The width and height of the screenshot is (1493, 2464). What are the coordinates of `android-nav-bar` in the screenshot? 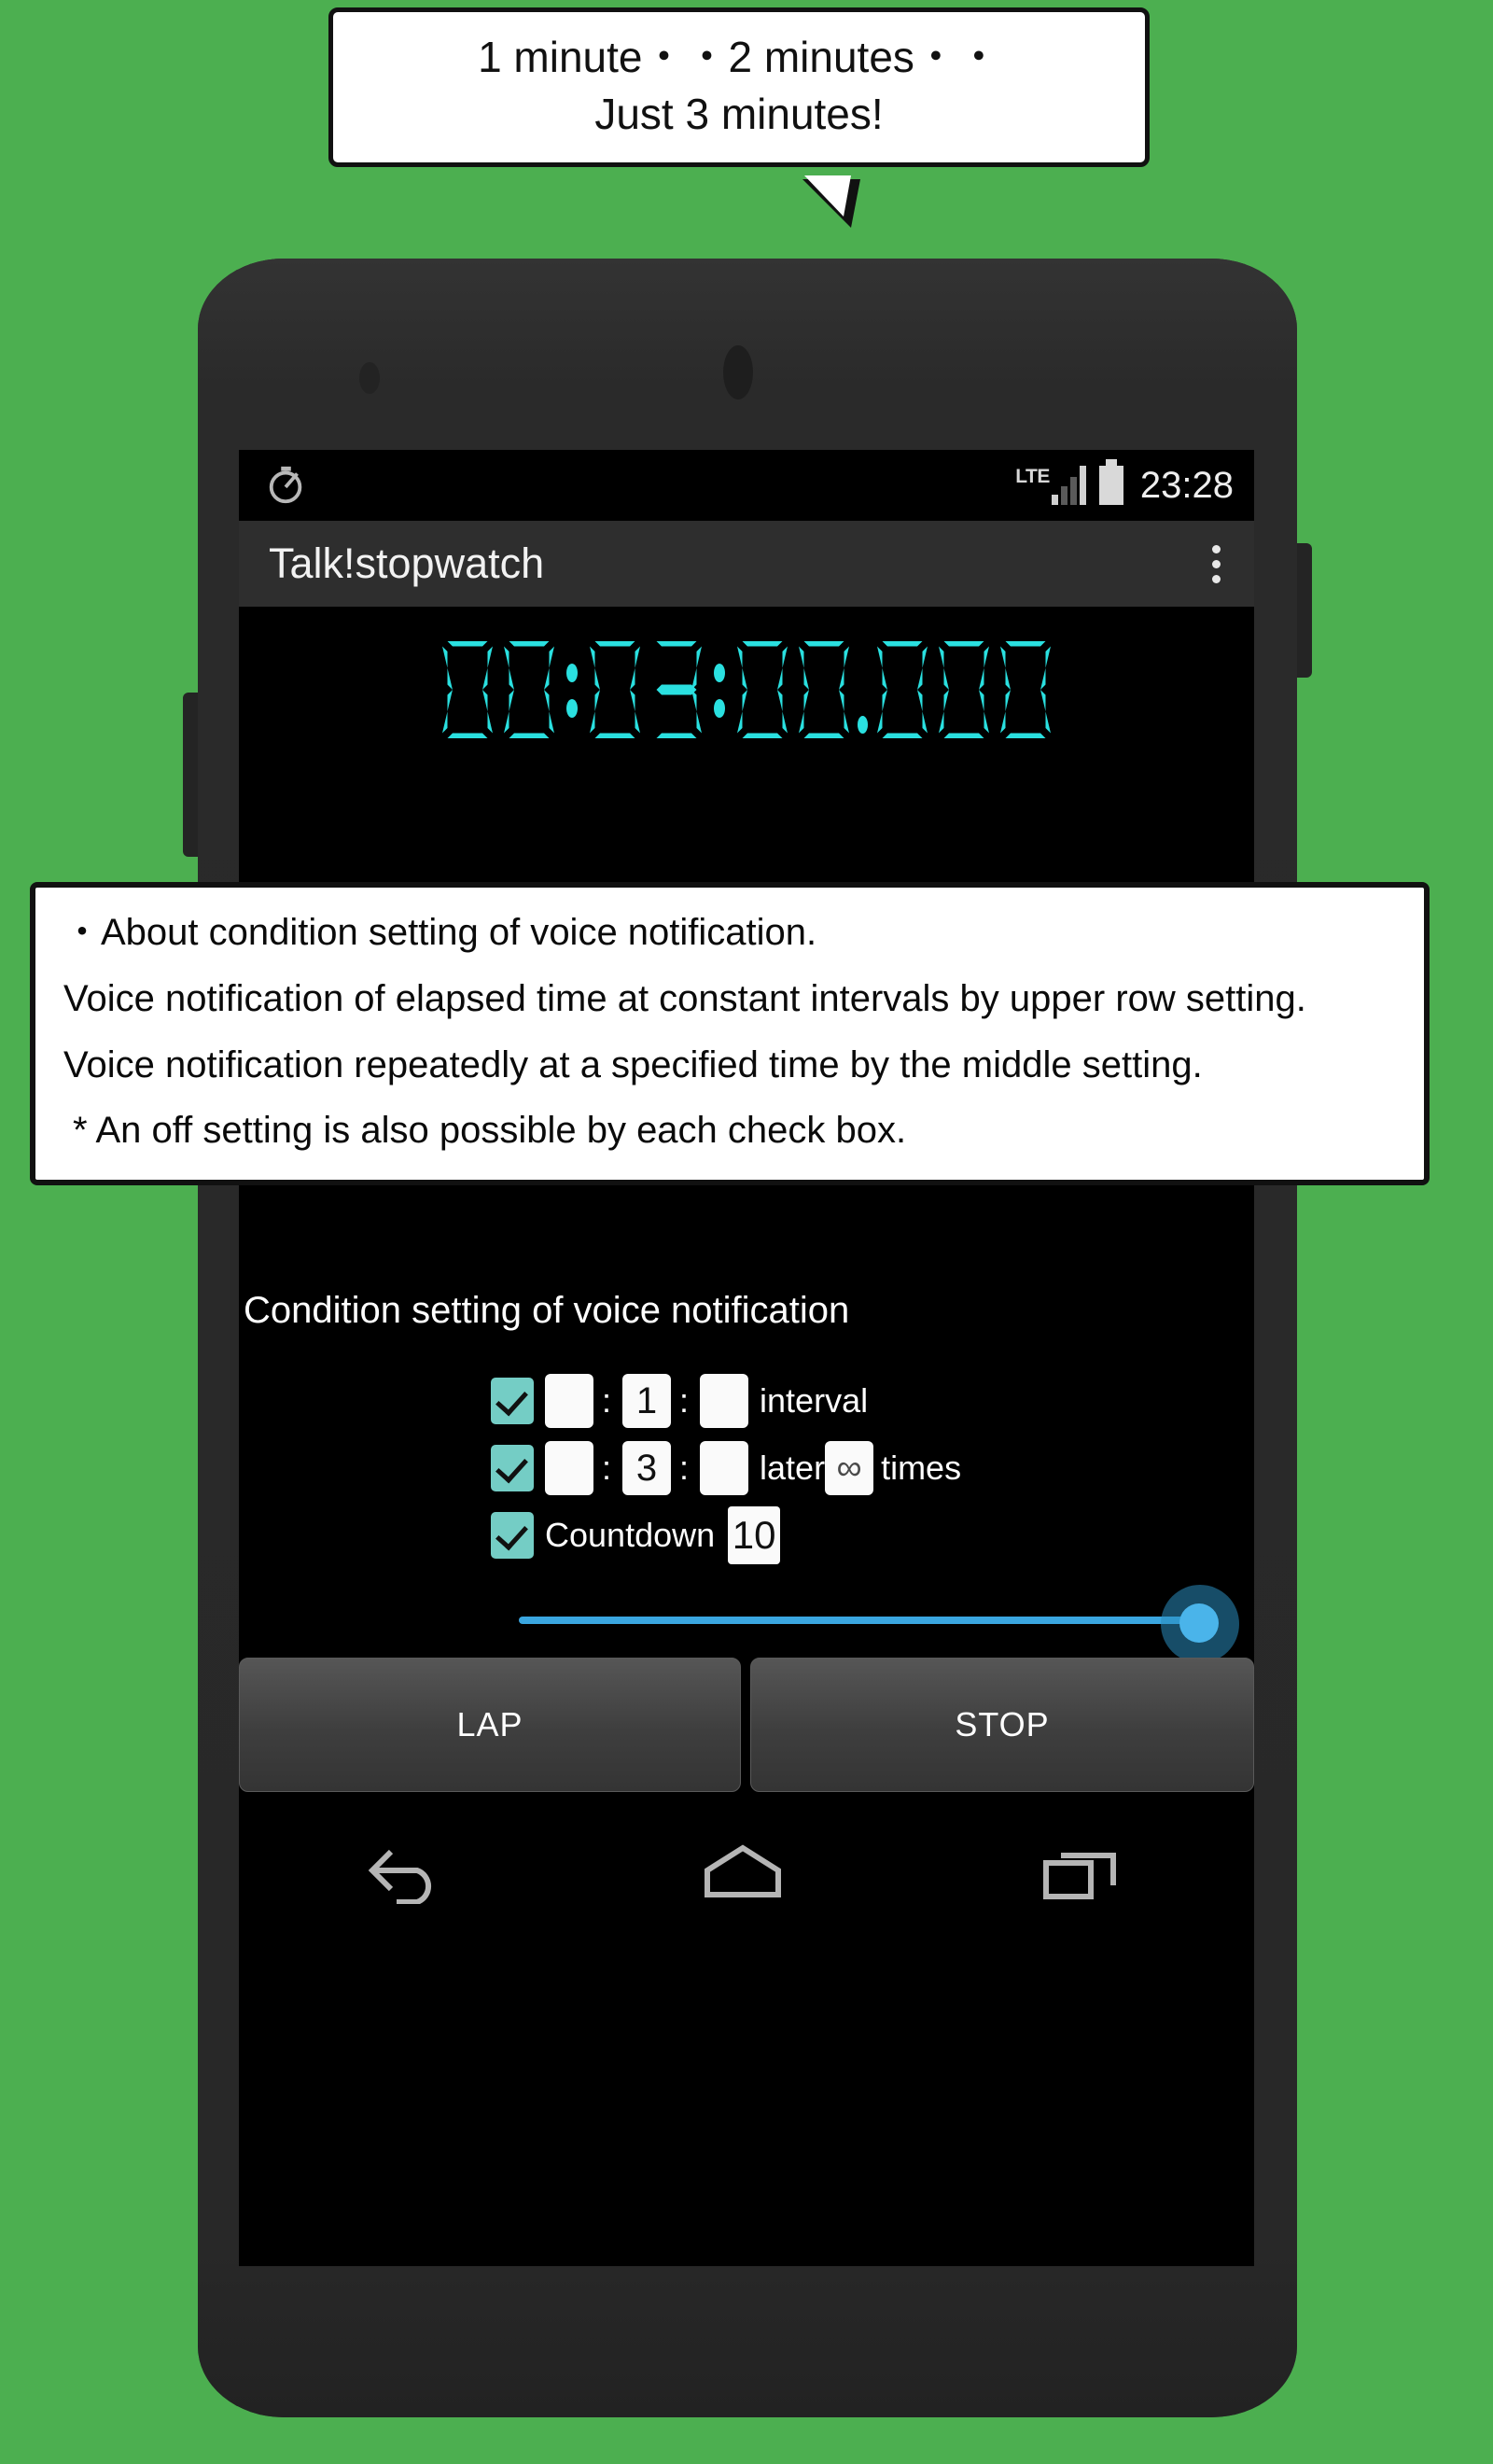 It's located at (747, 1873).